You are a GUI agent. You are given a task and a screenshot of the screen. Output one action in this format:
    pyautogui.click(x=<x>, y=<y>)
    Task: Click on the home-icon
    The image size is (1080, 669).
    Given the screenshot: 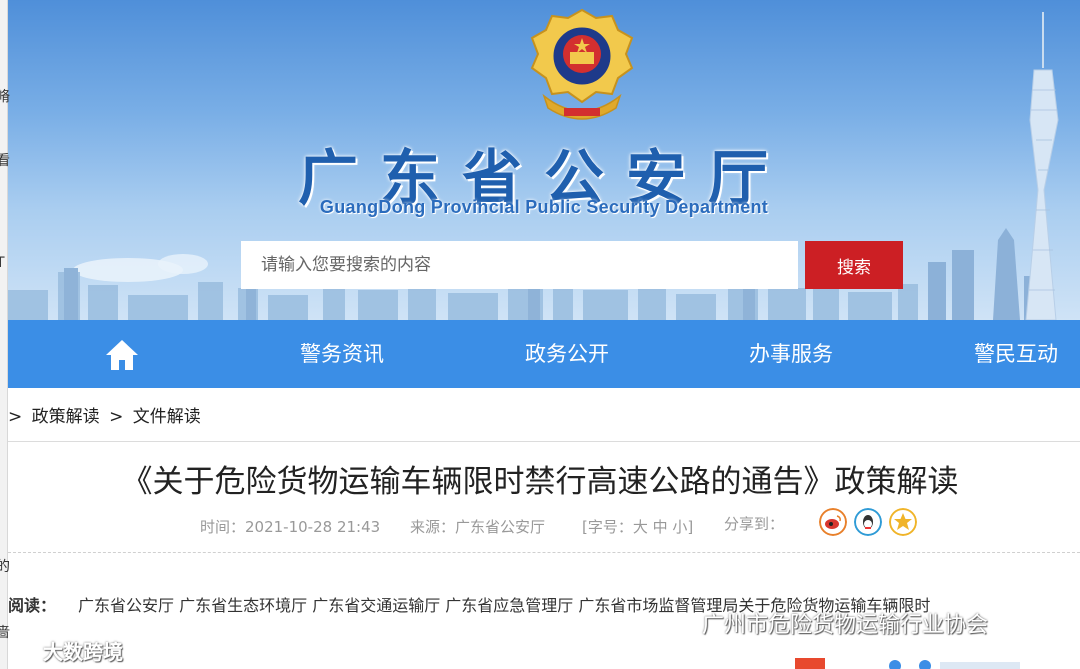 What is the action you would take?
    pyautogui.click(x=122, y=355)
    